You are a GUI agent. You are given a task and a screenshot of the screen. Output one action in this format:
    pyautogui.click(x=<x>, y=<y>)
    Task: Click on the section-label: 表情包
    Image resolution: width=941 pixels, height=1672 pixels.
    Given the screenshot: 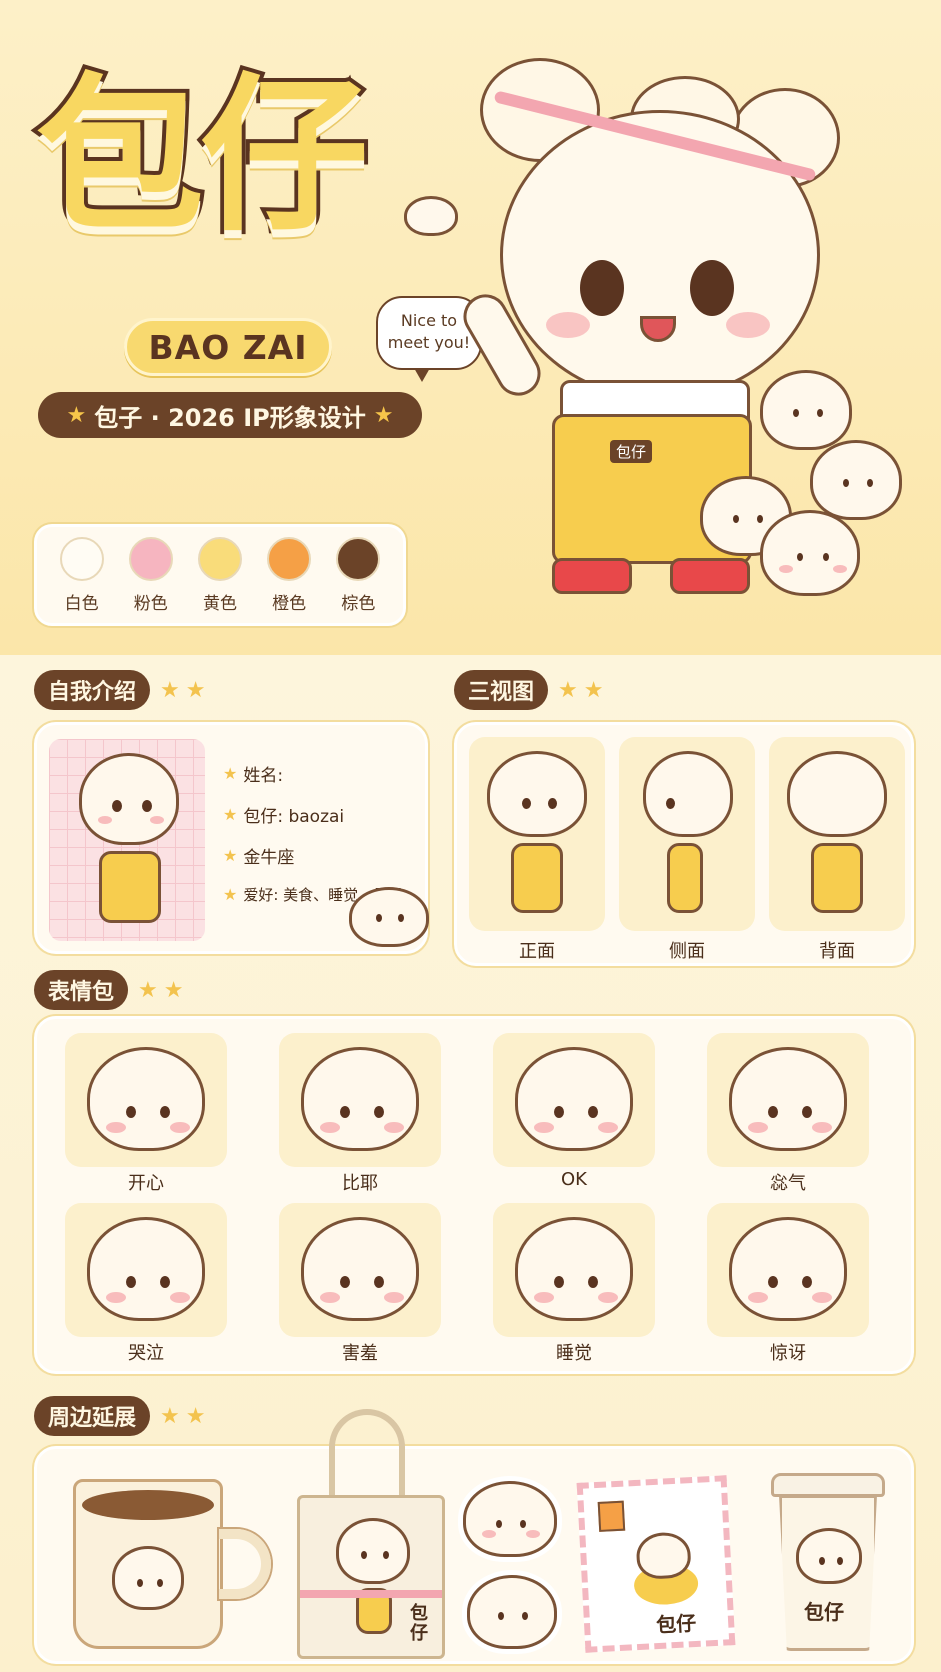 What is the action you would take?
    pyautogui.click(x=81, y=990)
    